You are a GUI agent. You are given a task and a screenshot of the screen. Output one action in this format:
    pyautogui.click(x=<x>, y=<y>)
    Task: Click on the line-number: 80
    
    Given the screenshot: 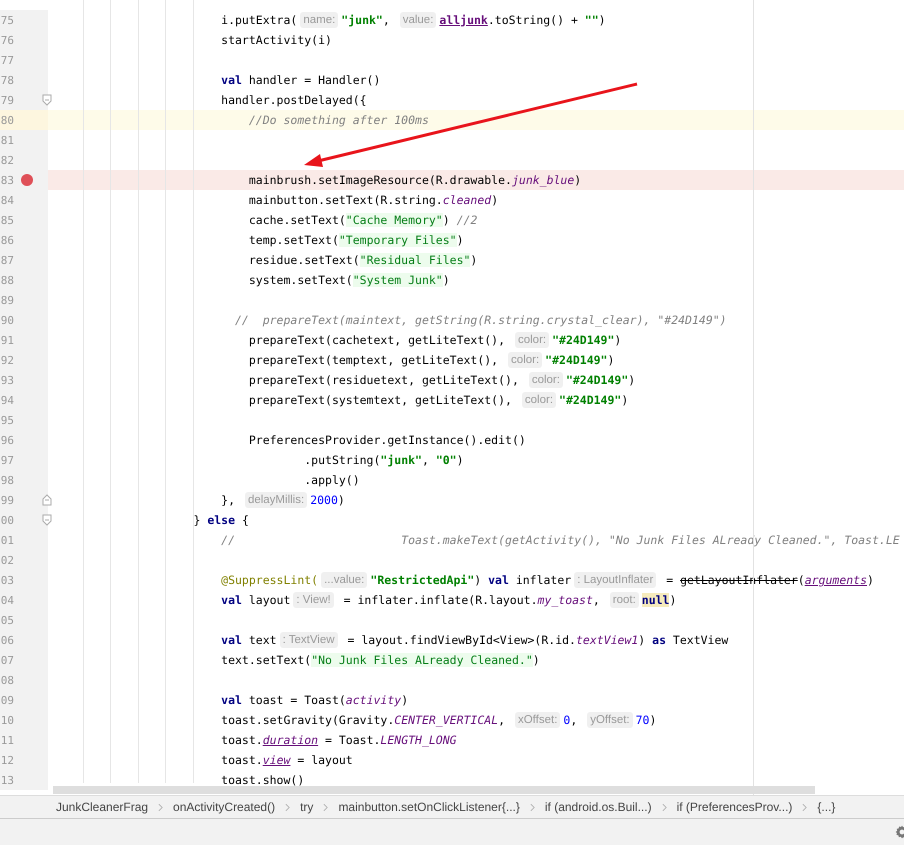 What is the action you would take?
    pyautogui.click(x=7, y=120)
    